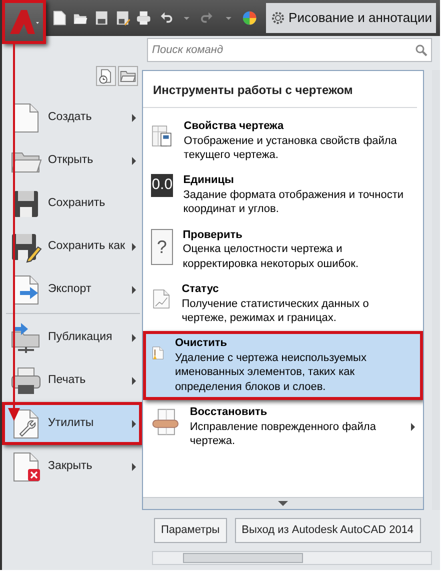 The height and width of the screenshot is (576, 448). I want to click on utility-item: Очистить Удаление с чертежа неиспользуемых именованных элементов, таких как определения блоков и слоев., so click(283, 365).